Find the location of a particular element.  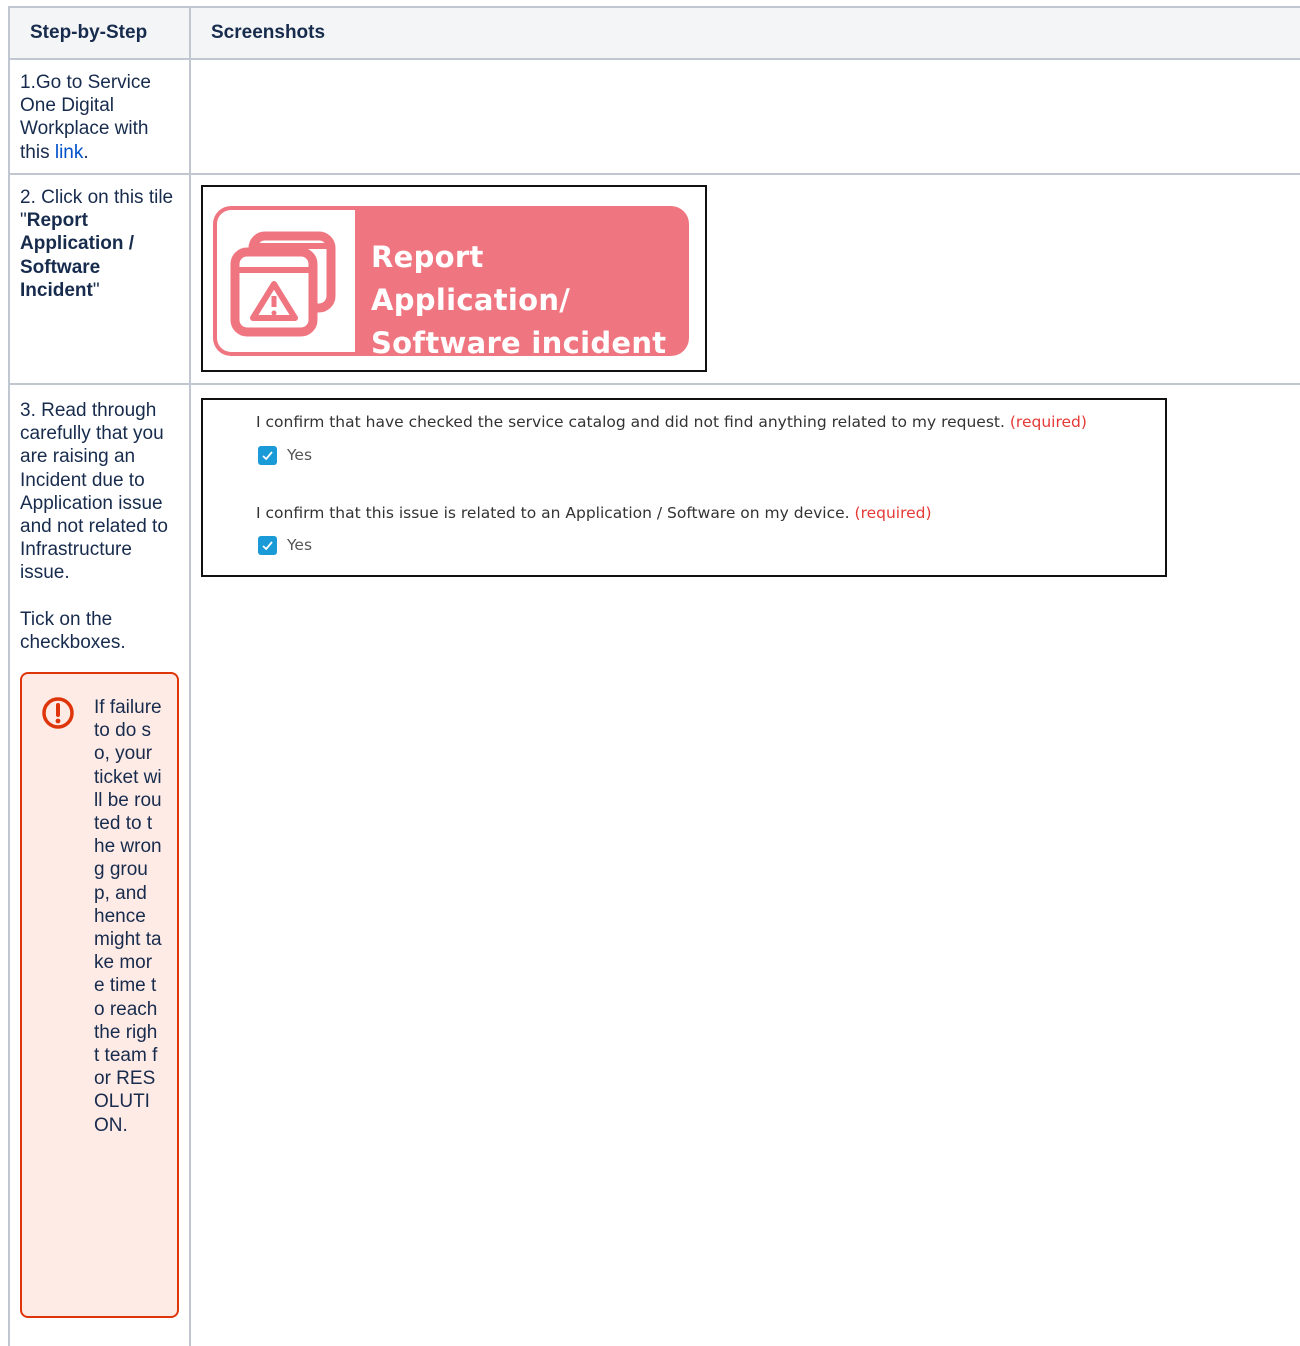

tile-label: Report Application/ Software incident is located at coordinates (519, 300).